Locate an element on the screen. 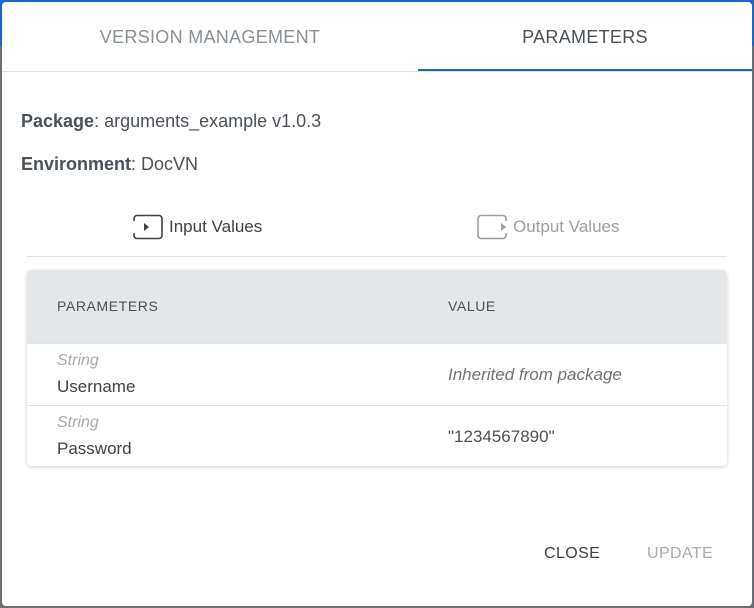  tab-parameters-label: PARAMETERS is located at coordinates (585, 36).